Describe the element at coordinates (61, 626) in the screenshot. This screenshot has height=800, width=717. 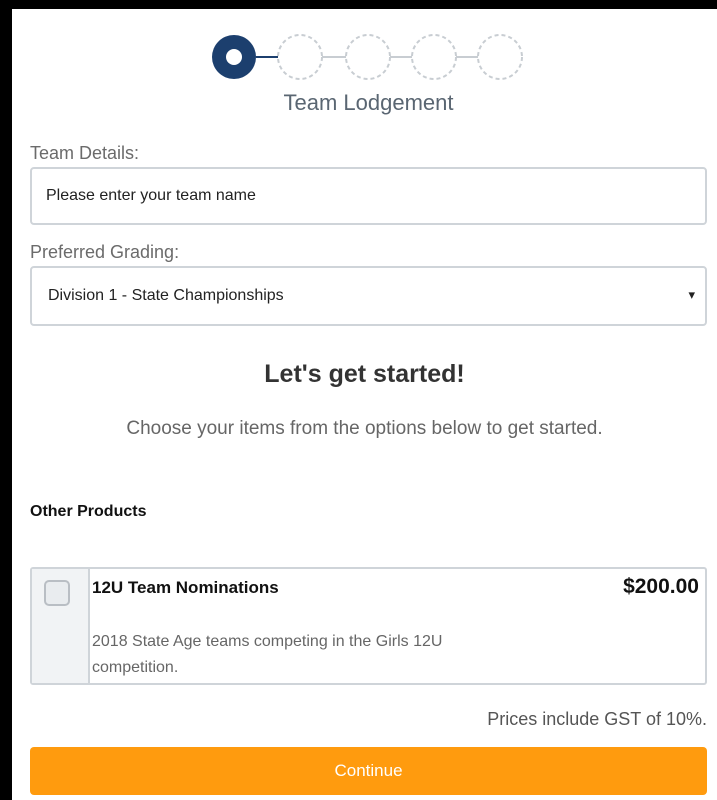
I see `product-select-column` at that location.